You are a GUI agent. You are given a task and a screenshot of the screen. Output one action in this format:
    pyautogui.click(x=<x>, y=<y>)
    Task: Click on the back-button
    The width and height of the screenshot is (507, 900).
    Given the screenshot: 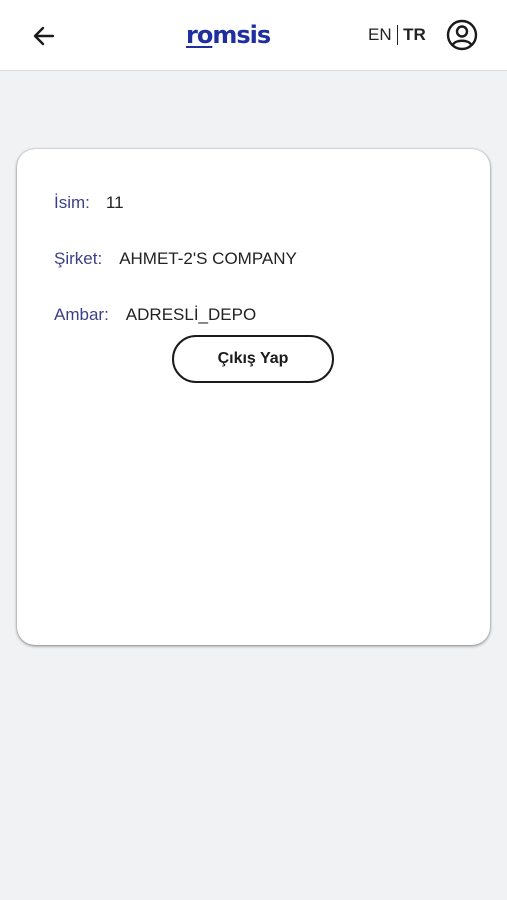 What is the action you would take?
    pyautogui.click(x=44, y=36)
    